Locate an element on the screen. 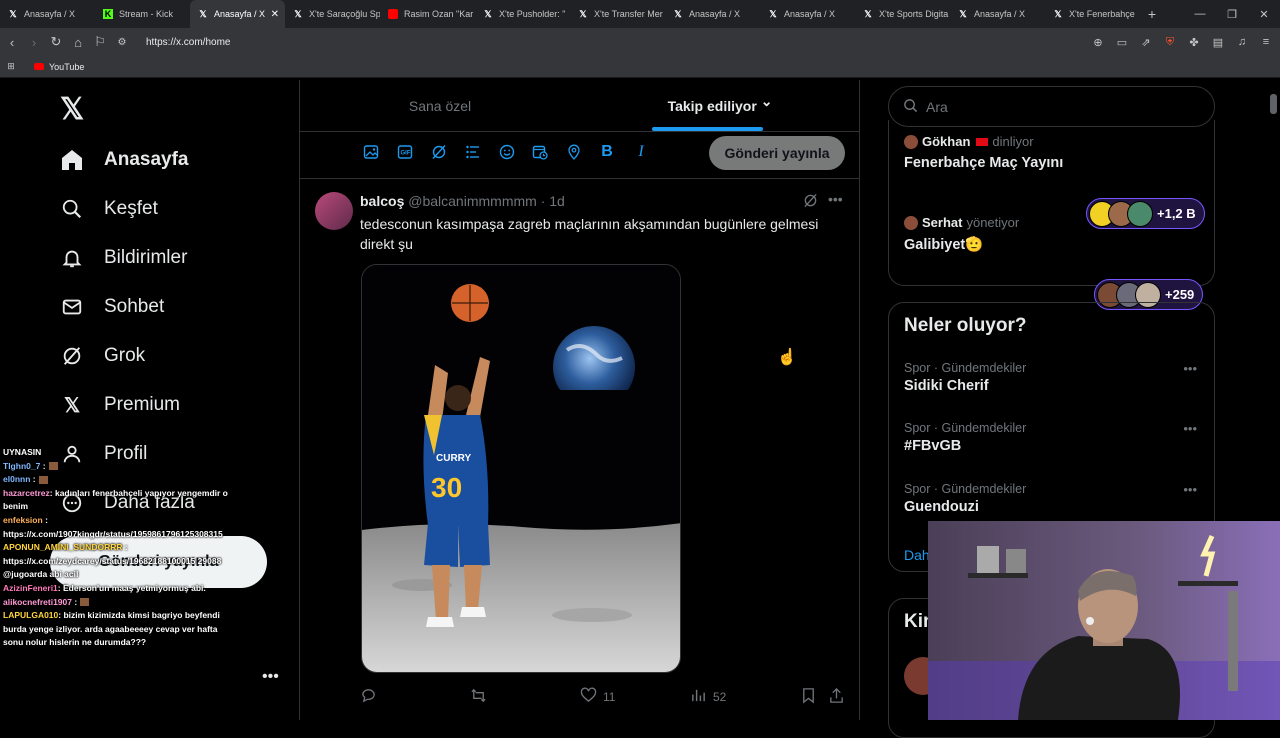 This screenshot has height=738, width=1280. menu-icon: ≡ is located at coordinates (1266, 42).